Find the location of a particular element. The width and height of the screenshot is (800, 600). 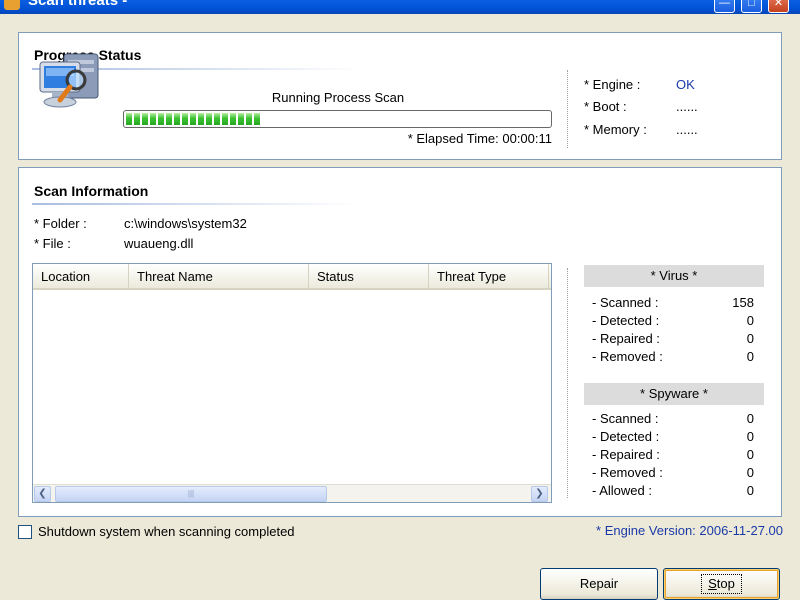

engine-version: * Engine Version: 2006-11-27.00 is located at coordinates (689, 530).